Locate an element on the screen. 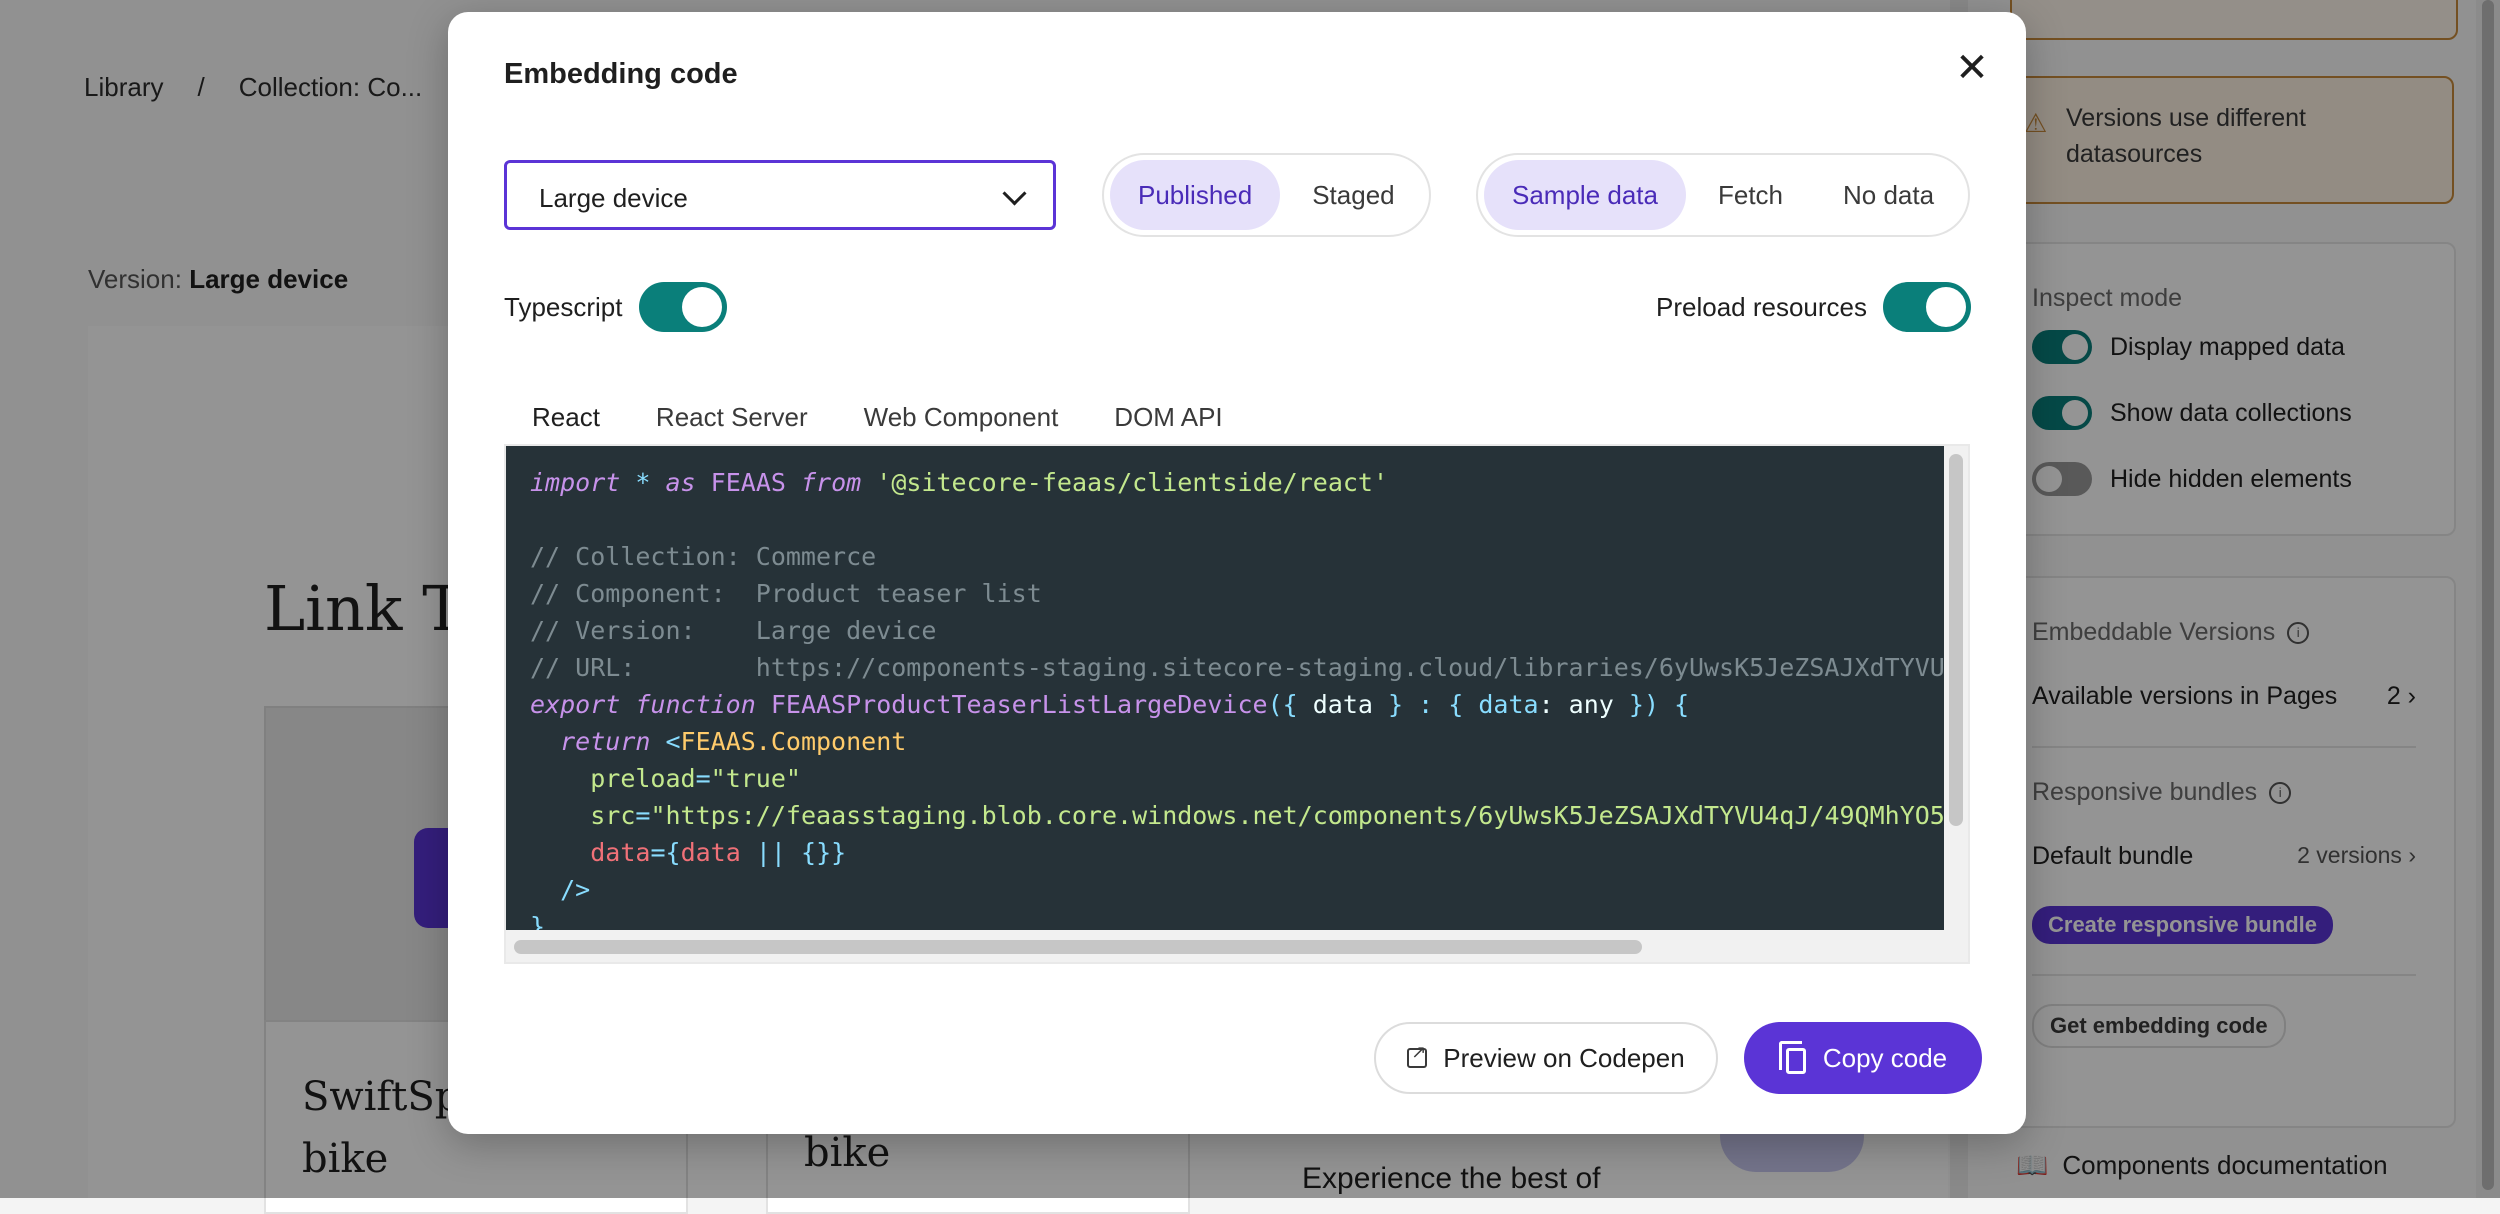  option-fetch: Fetch is located at coordinates (1750, 195).